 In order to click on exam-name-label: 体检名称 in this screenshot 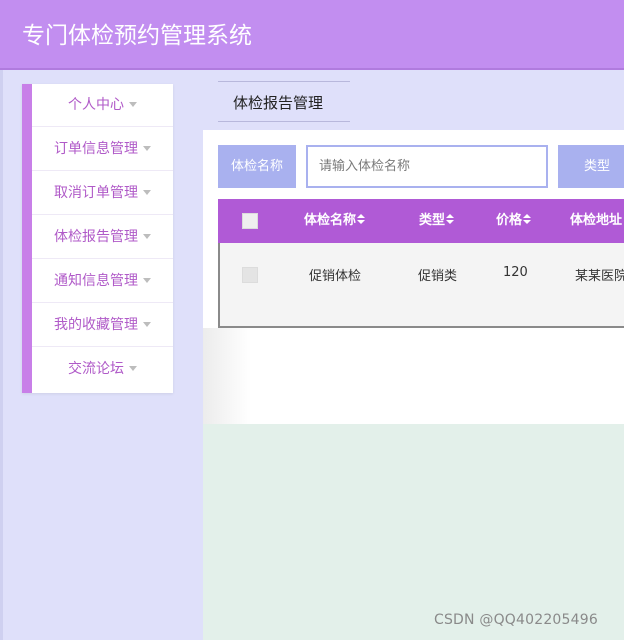, I will do `click(257, 166)`.